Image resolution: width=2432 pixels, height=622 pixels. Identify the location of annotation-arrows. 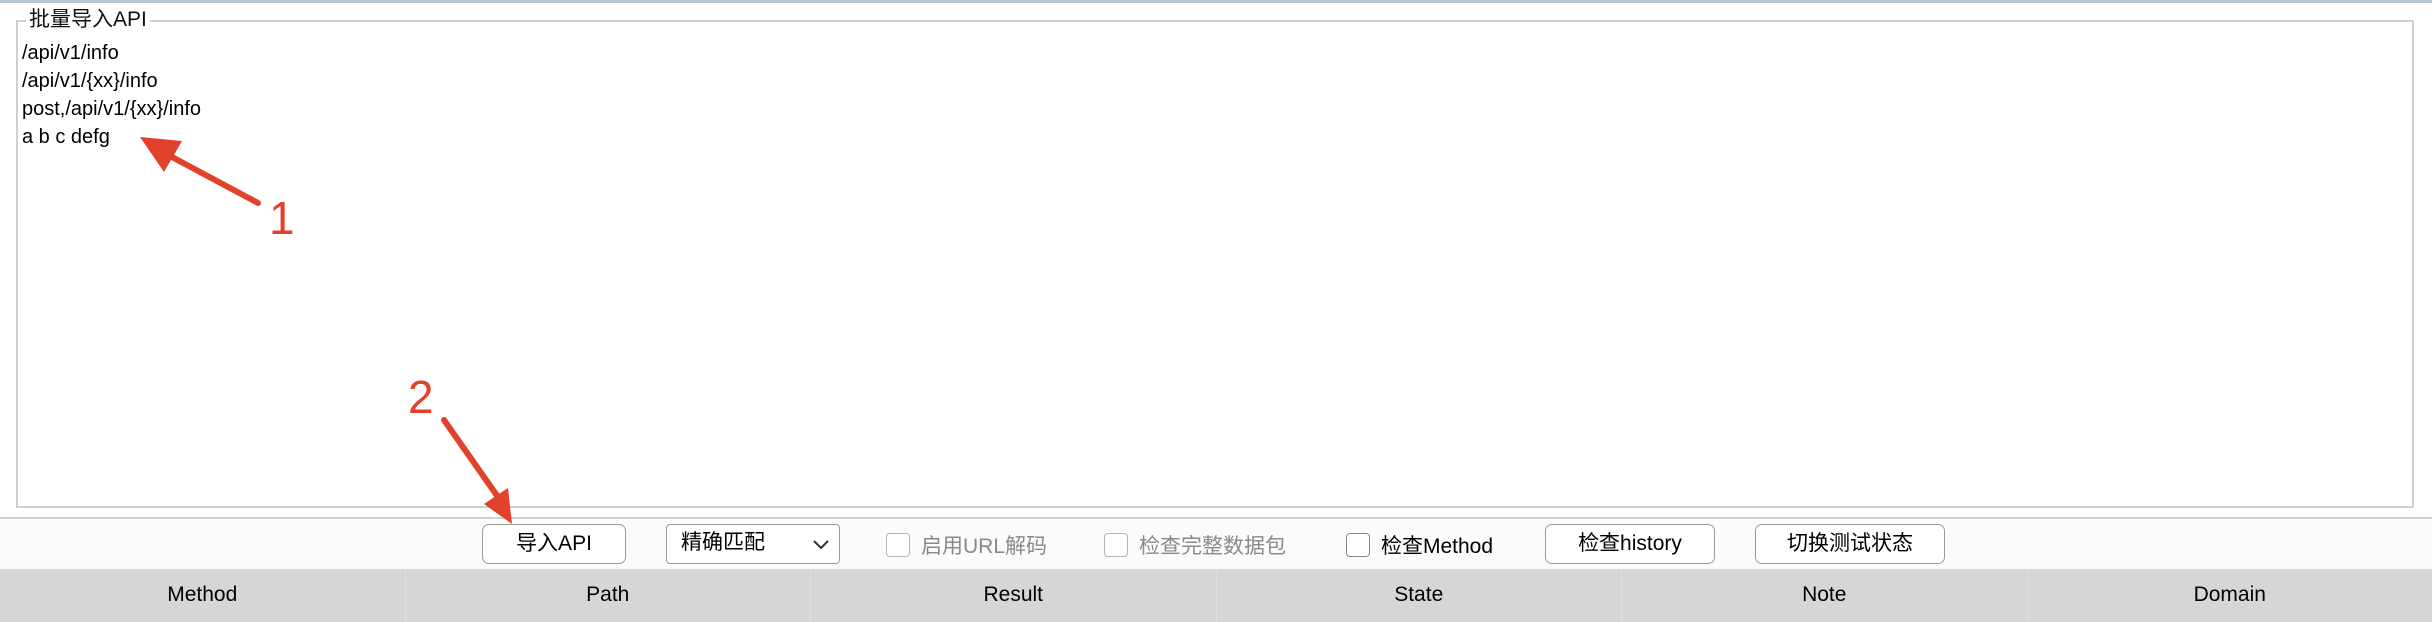
(326, 330).